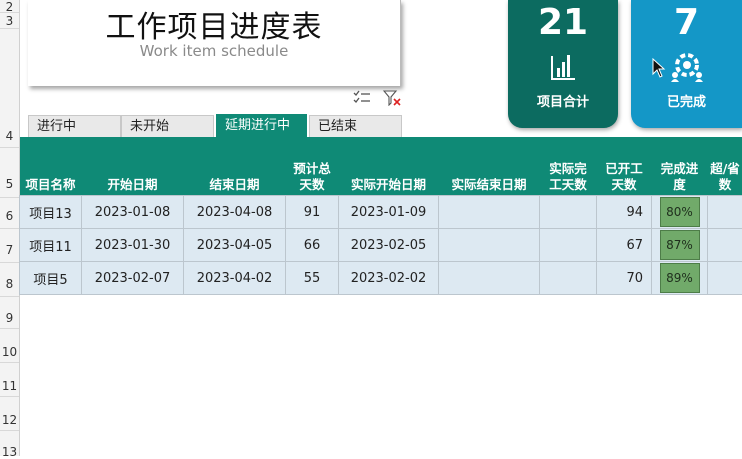 The height and width of the screenshot is (459, 742). What do you see at coordinates (659, 68) in the screenshot?
I see `mouse-cursor-icon` at bounding box center [659, 68].